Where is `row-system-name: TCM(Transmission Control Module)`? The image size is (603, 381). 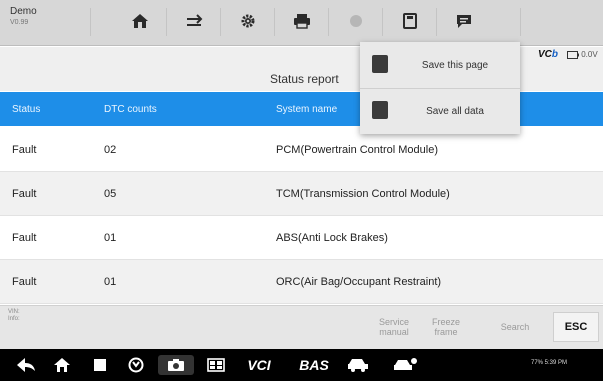 row-system-name: TCM(Transmission Control Module) is located at coordinates (363, 194).